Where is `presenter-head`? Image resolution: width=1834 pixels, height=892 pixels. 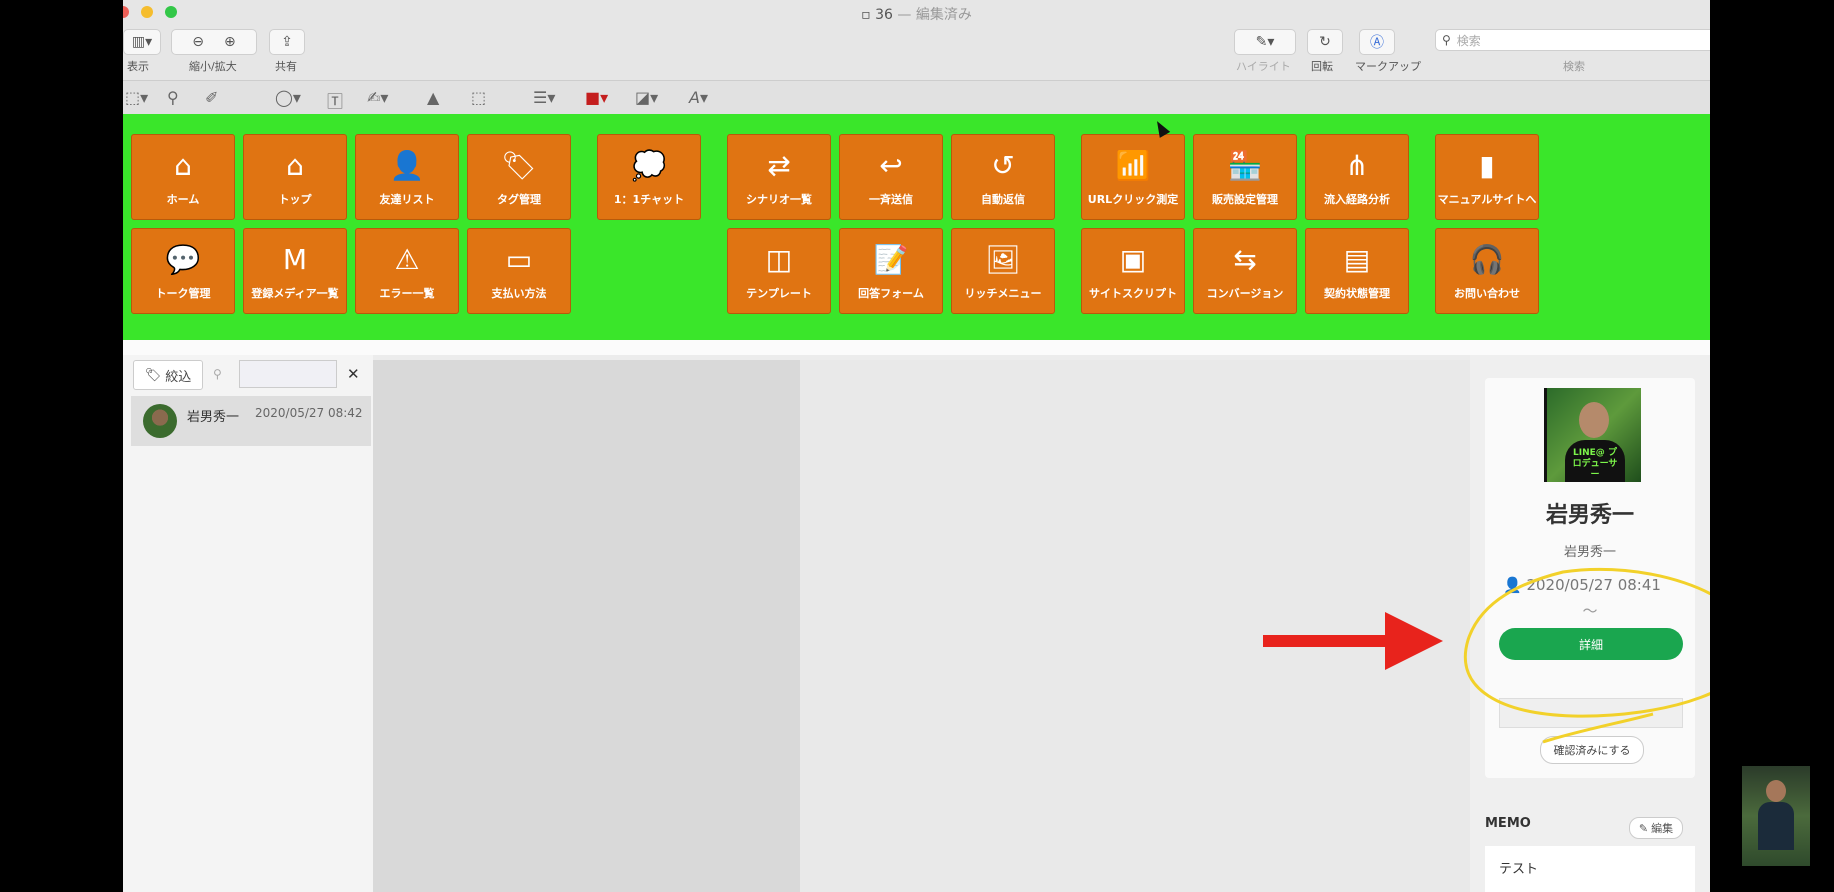 presenter-head is located at coordinates (1776, 791).